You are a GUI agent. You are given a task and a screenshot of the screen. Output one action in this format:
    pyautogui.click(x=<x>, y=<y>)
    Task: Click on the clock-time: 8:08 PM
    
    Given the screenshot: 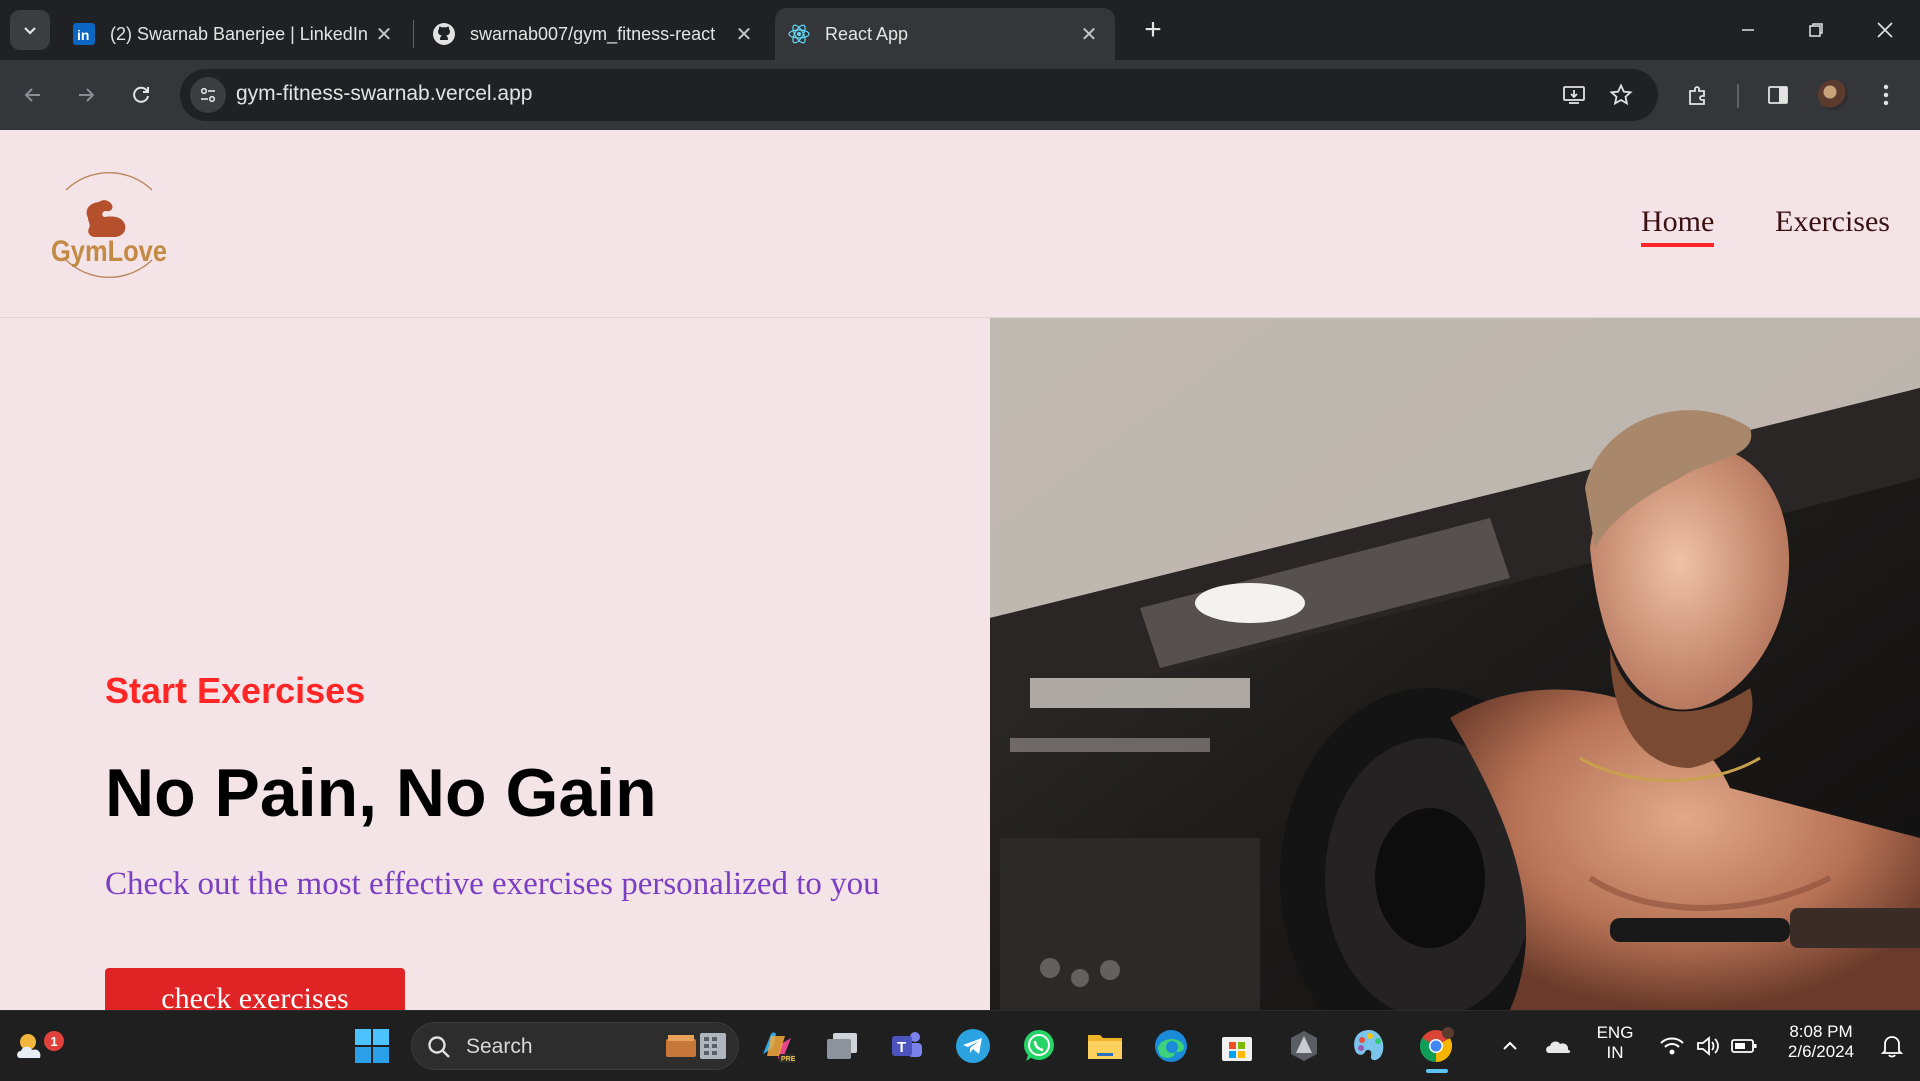 What is the action you would take?
    pyautogui.click(x=1821, y=1031)
    